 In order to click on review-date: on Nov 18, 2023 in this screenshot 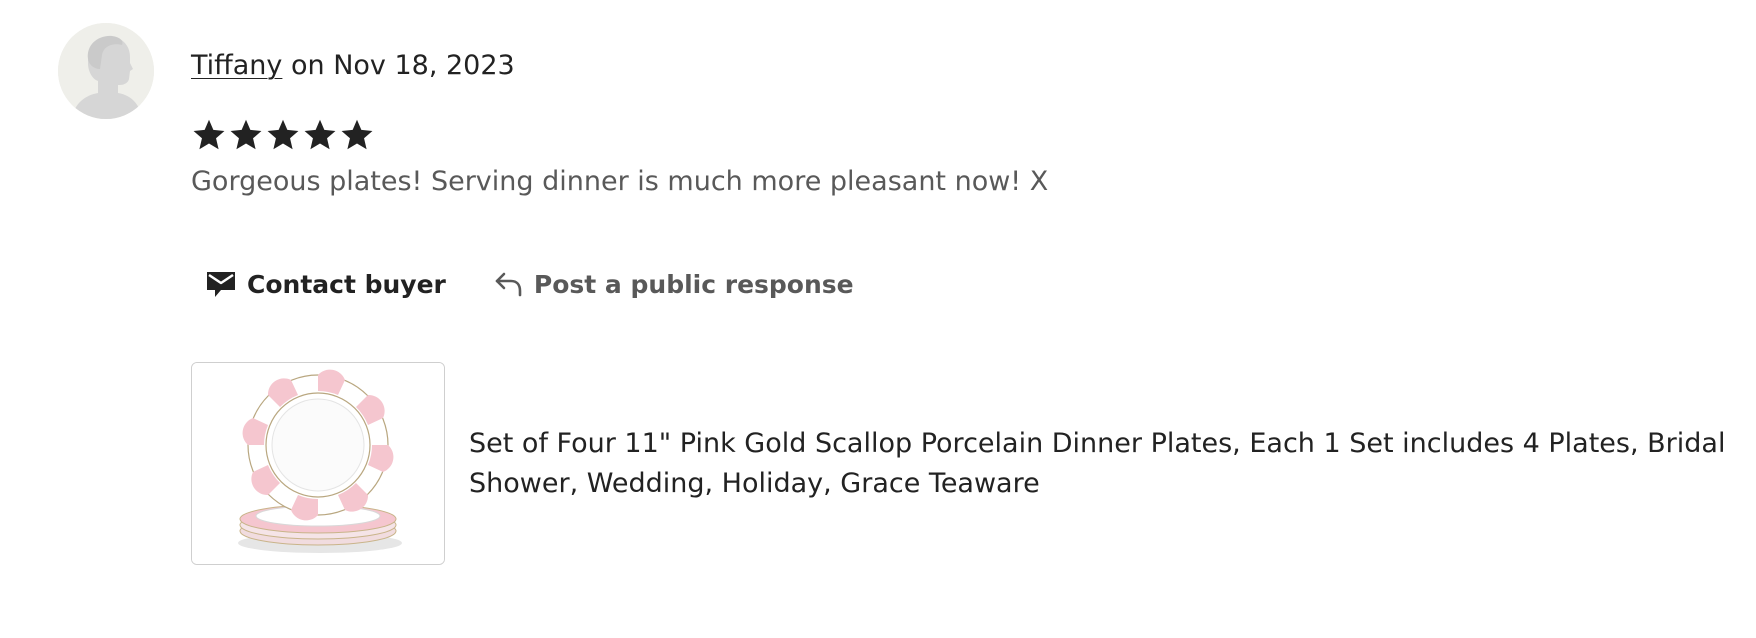, I will do `click(398, 65)`.